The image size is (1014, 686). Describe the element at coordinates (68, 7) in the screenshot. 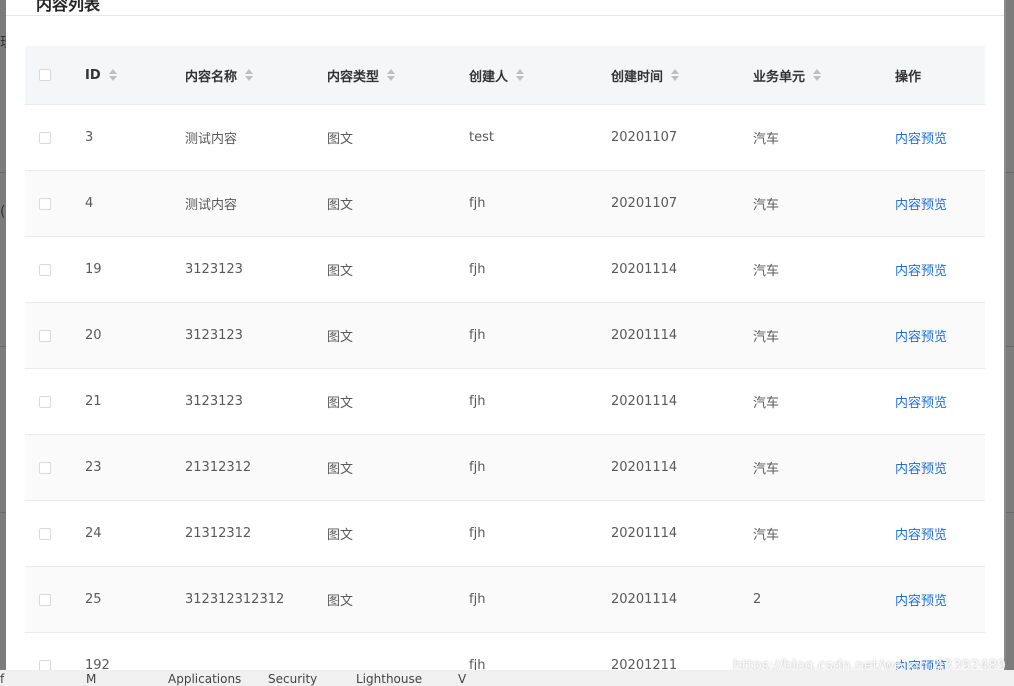

I see `modal-title: 内容列表` at that location.